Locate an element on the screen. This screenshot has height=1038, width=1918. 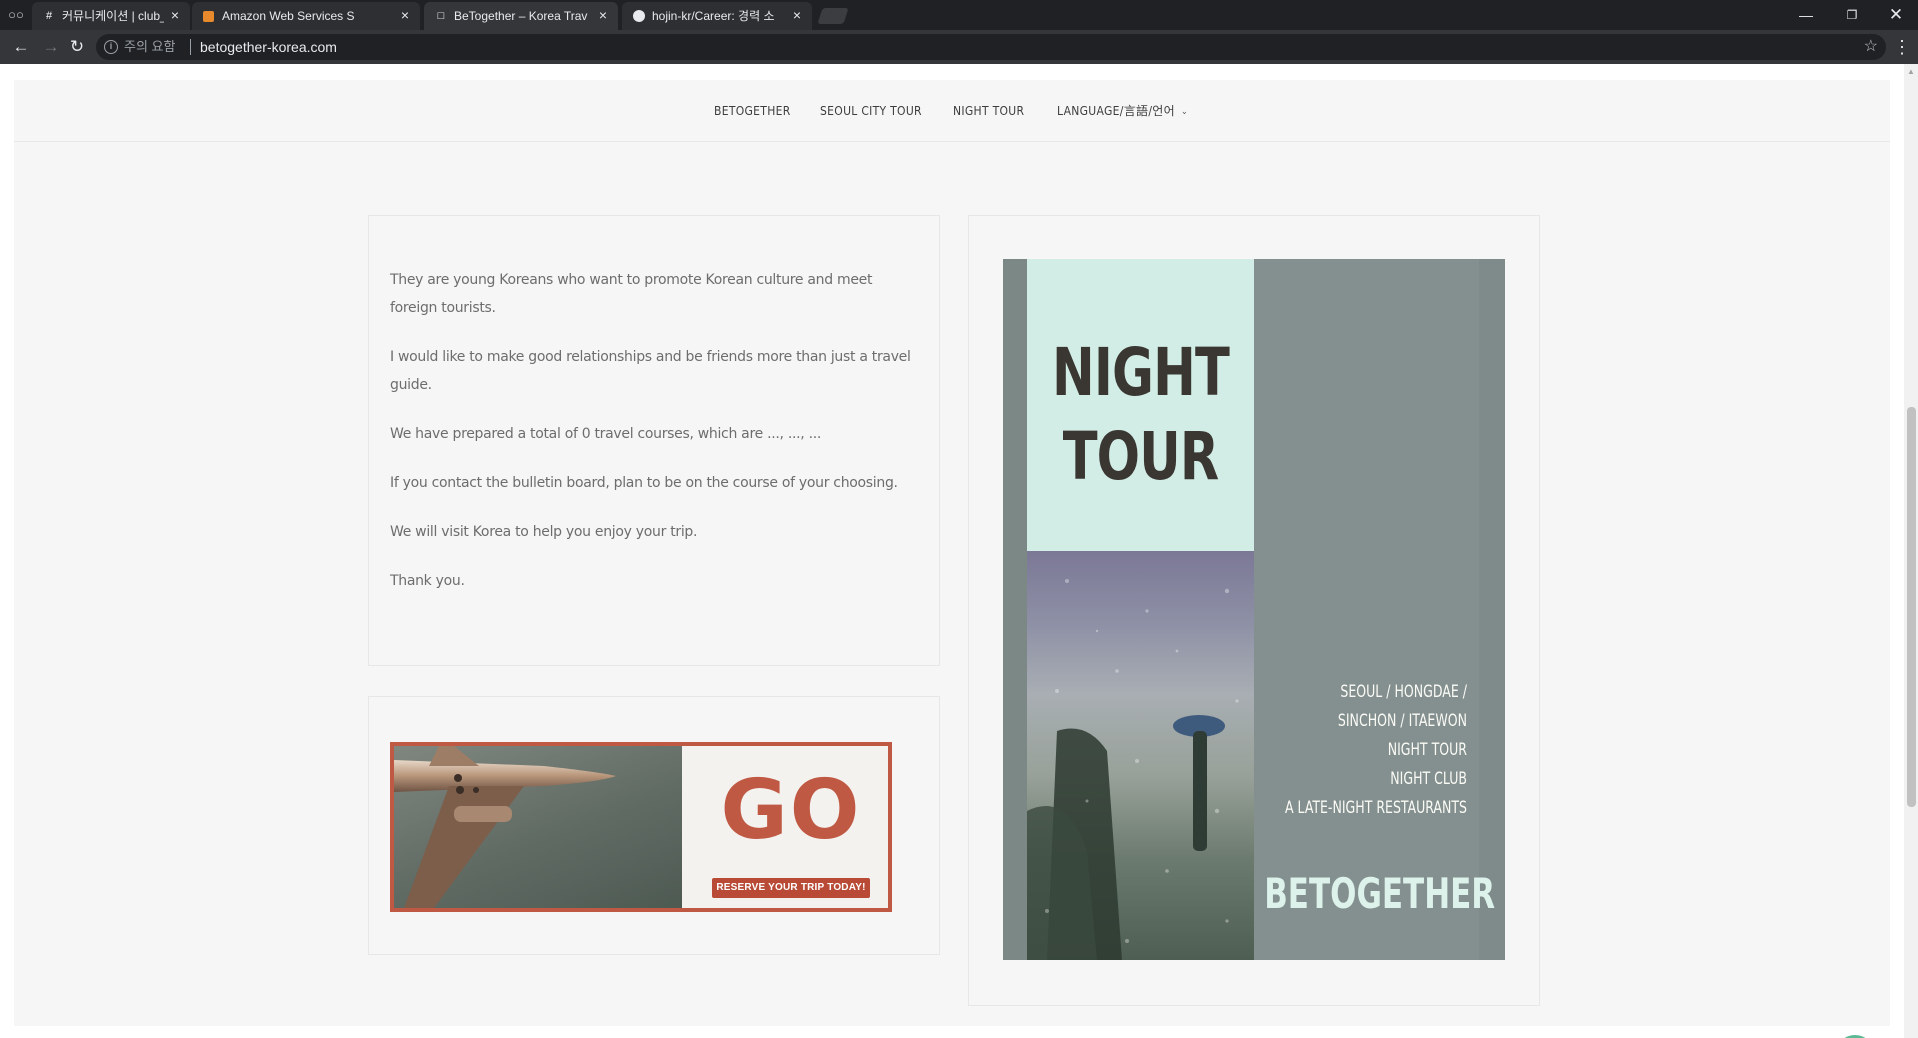
page-icon: □ is located at coordinates (441, 16).